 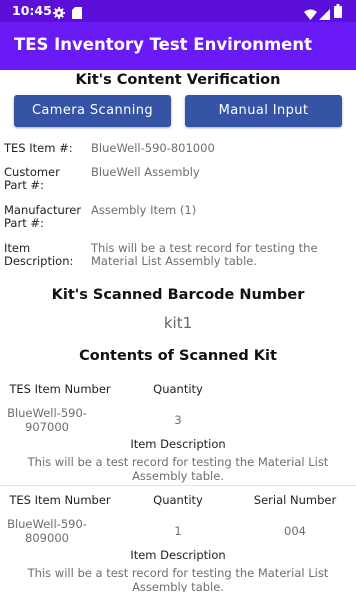 I want to click on customer-part-label: Customer Part #:, so click(x=32, y=178).